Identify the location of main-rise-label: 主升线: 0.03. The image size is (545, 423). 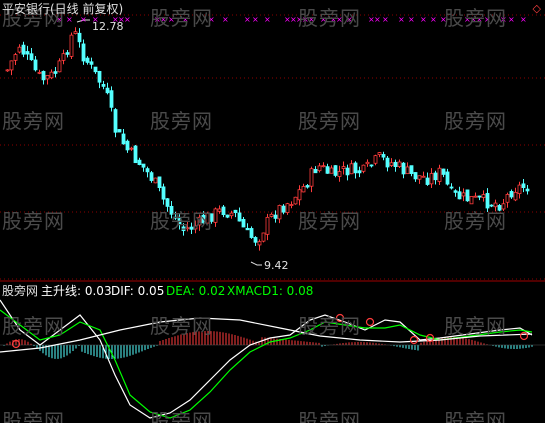
(76, 291).